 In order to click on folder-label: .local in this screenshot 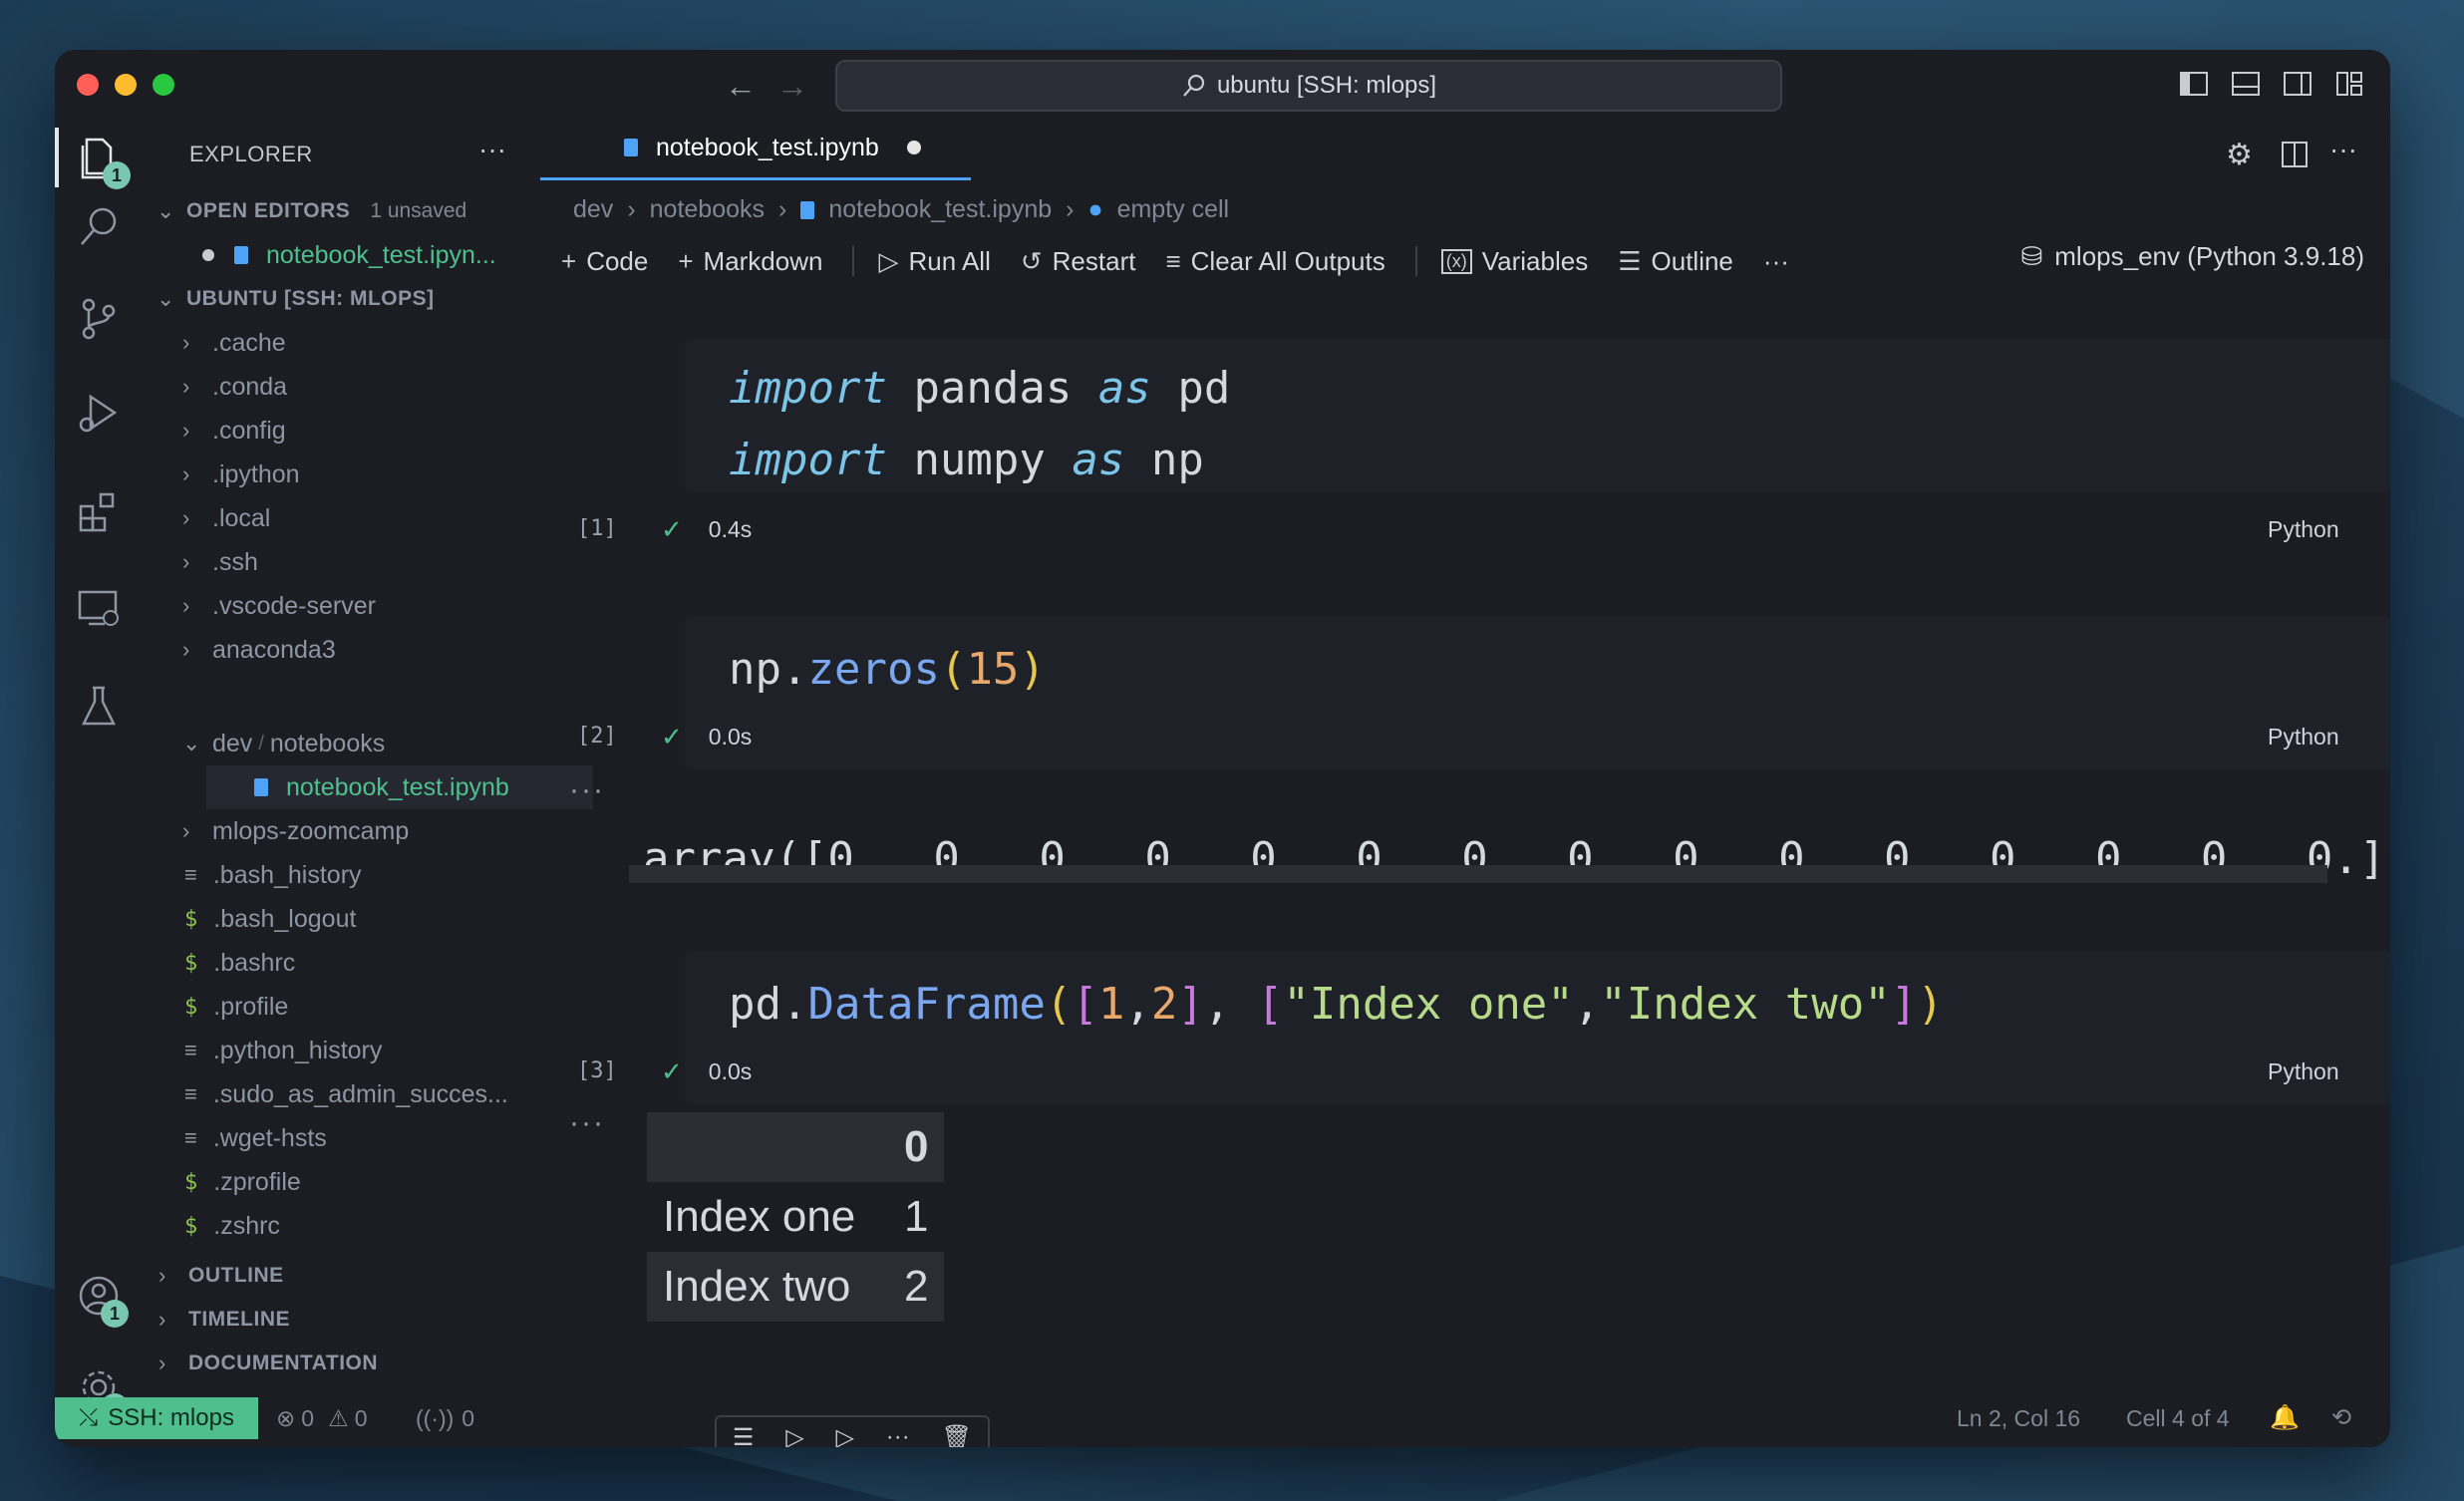, I will do `click(241, 517)`.